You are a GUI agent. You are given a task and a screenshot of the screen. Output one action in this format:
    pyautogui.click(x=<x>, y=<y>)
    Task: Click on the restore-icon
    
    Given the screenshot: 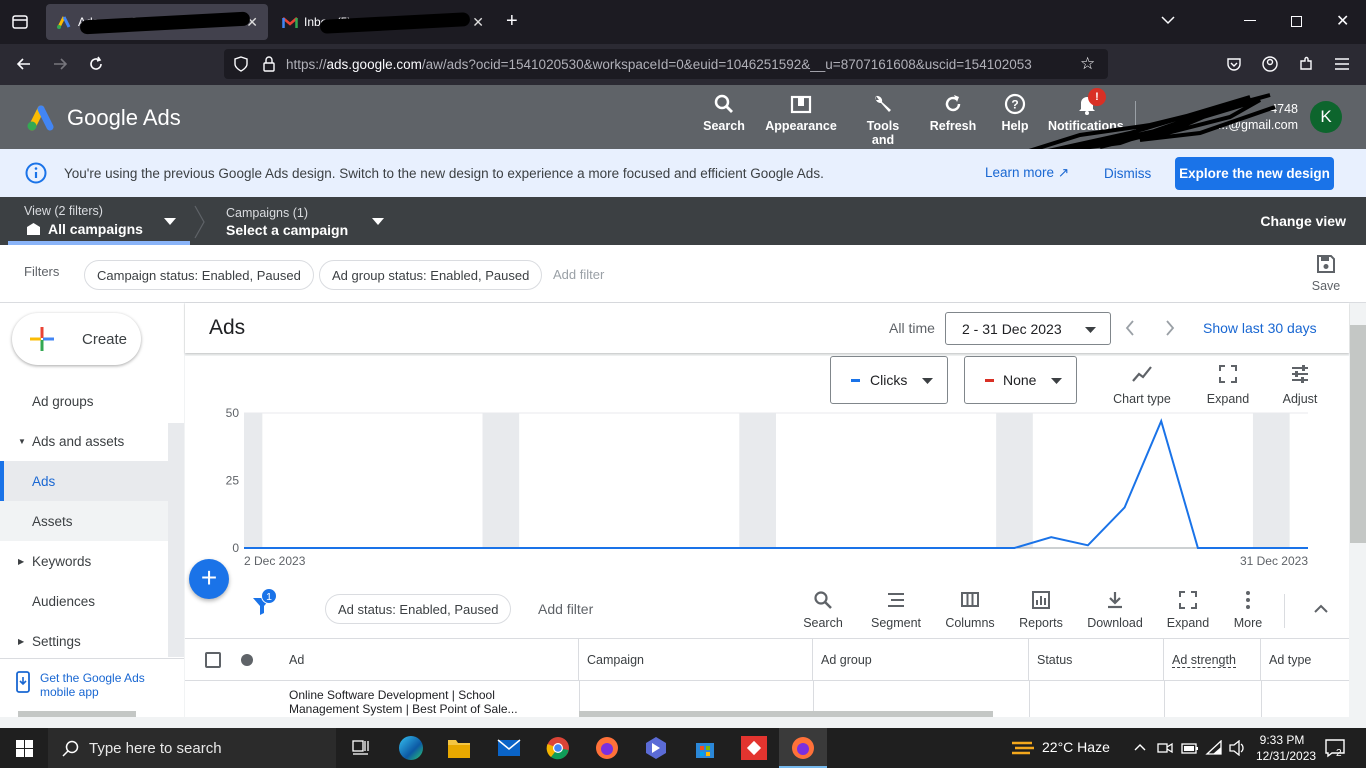 What is the action you would take?
    pyautogui.click(x=1296, y=21)
    